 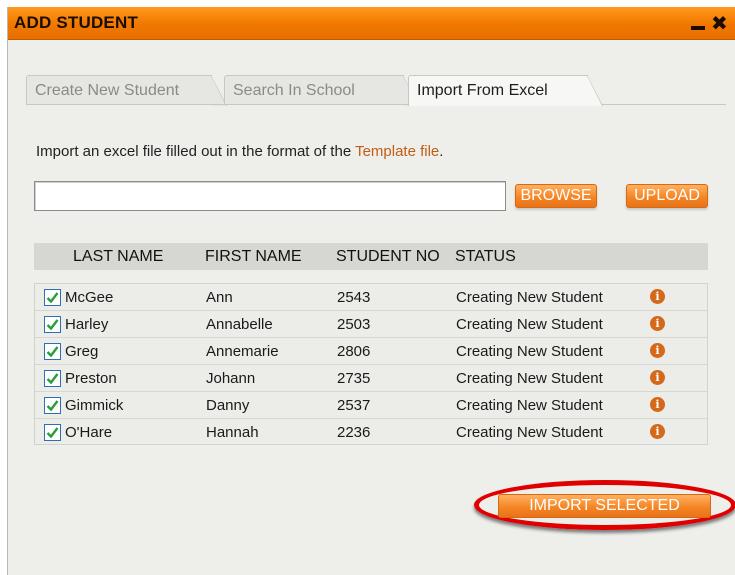 I want to click on last-name-cell: Gimmick, so click(x=94, y=405).